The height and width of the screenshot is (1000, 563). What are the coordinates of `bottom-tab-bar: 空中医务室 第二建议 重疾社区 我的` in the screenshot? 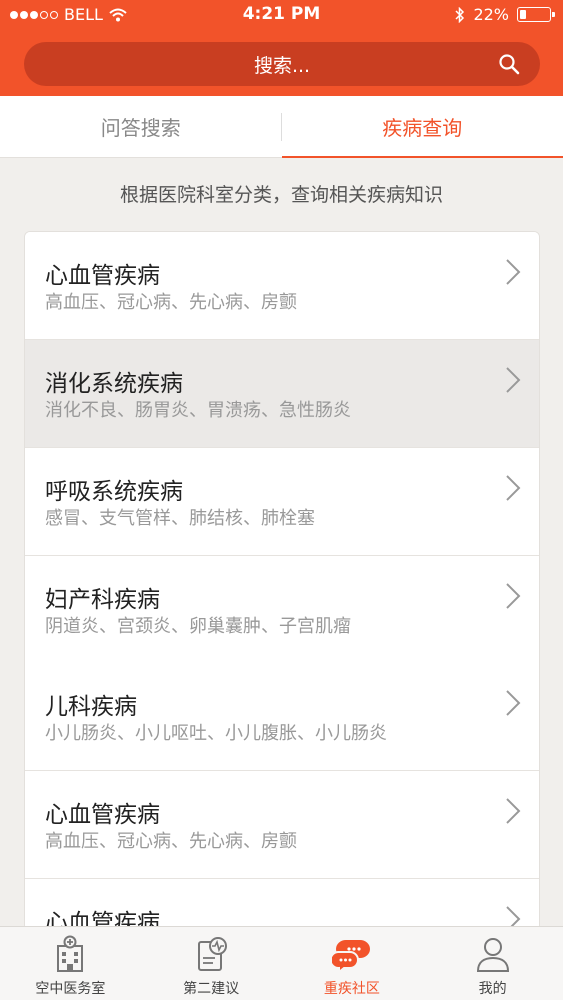 It's located at (281, 963).